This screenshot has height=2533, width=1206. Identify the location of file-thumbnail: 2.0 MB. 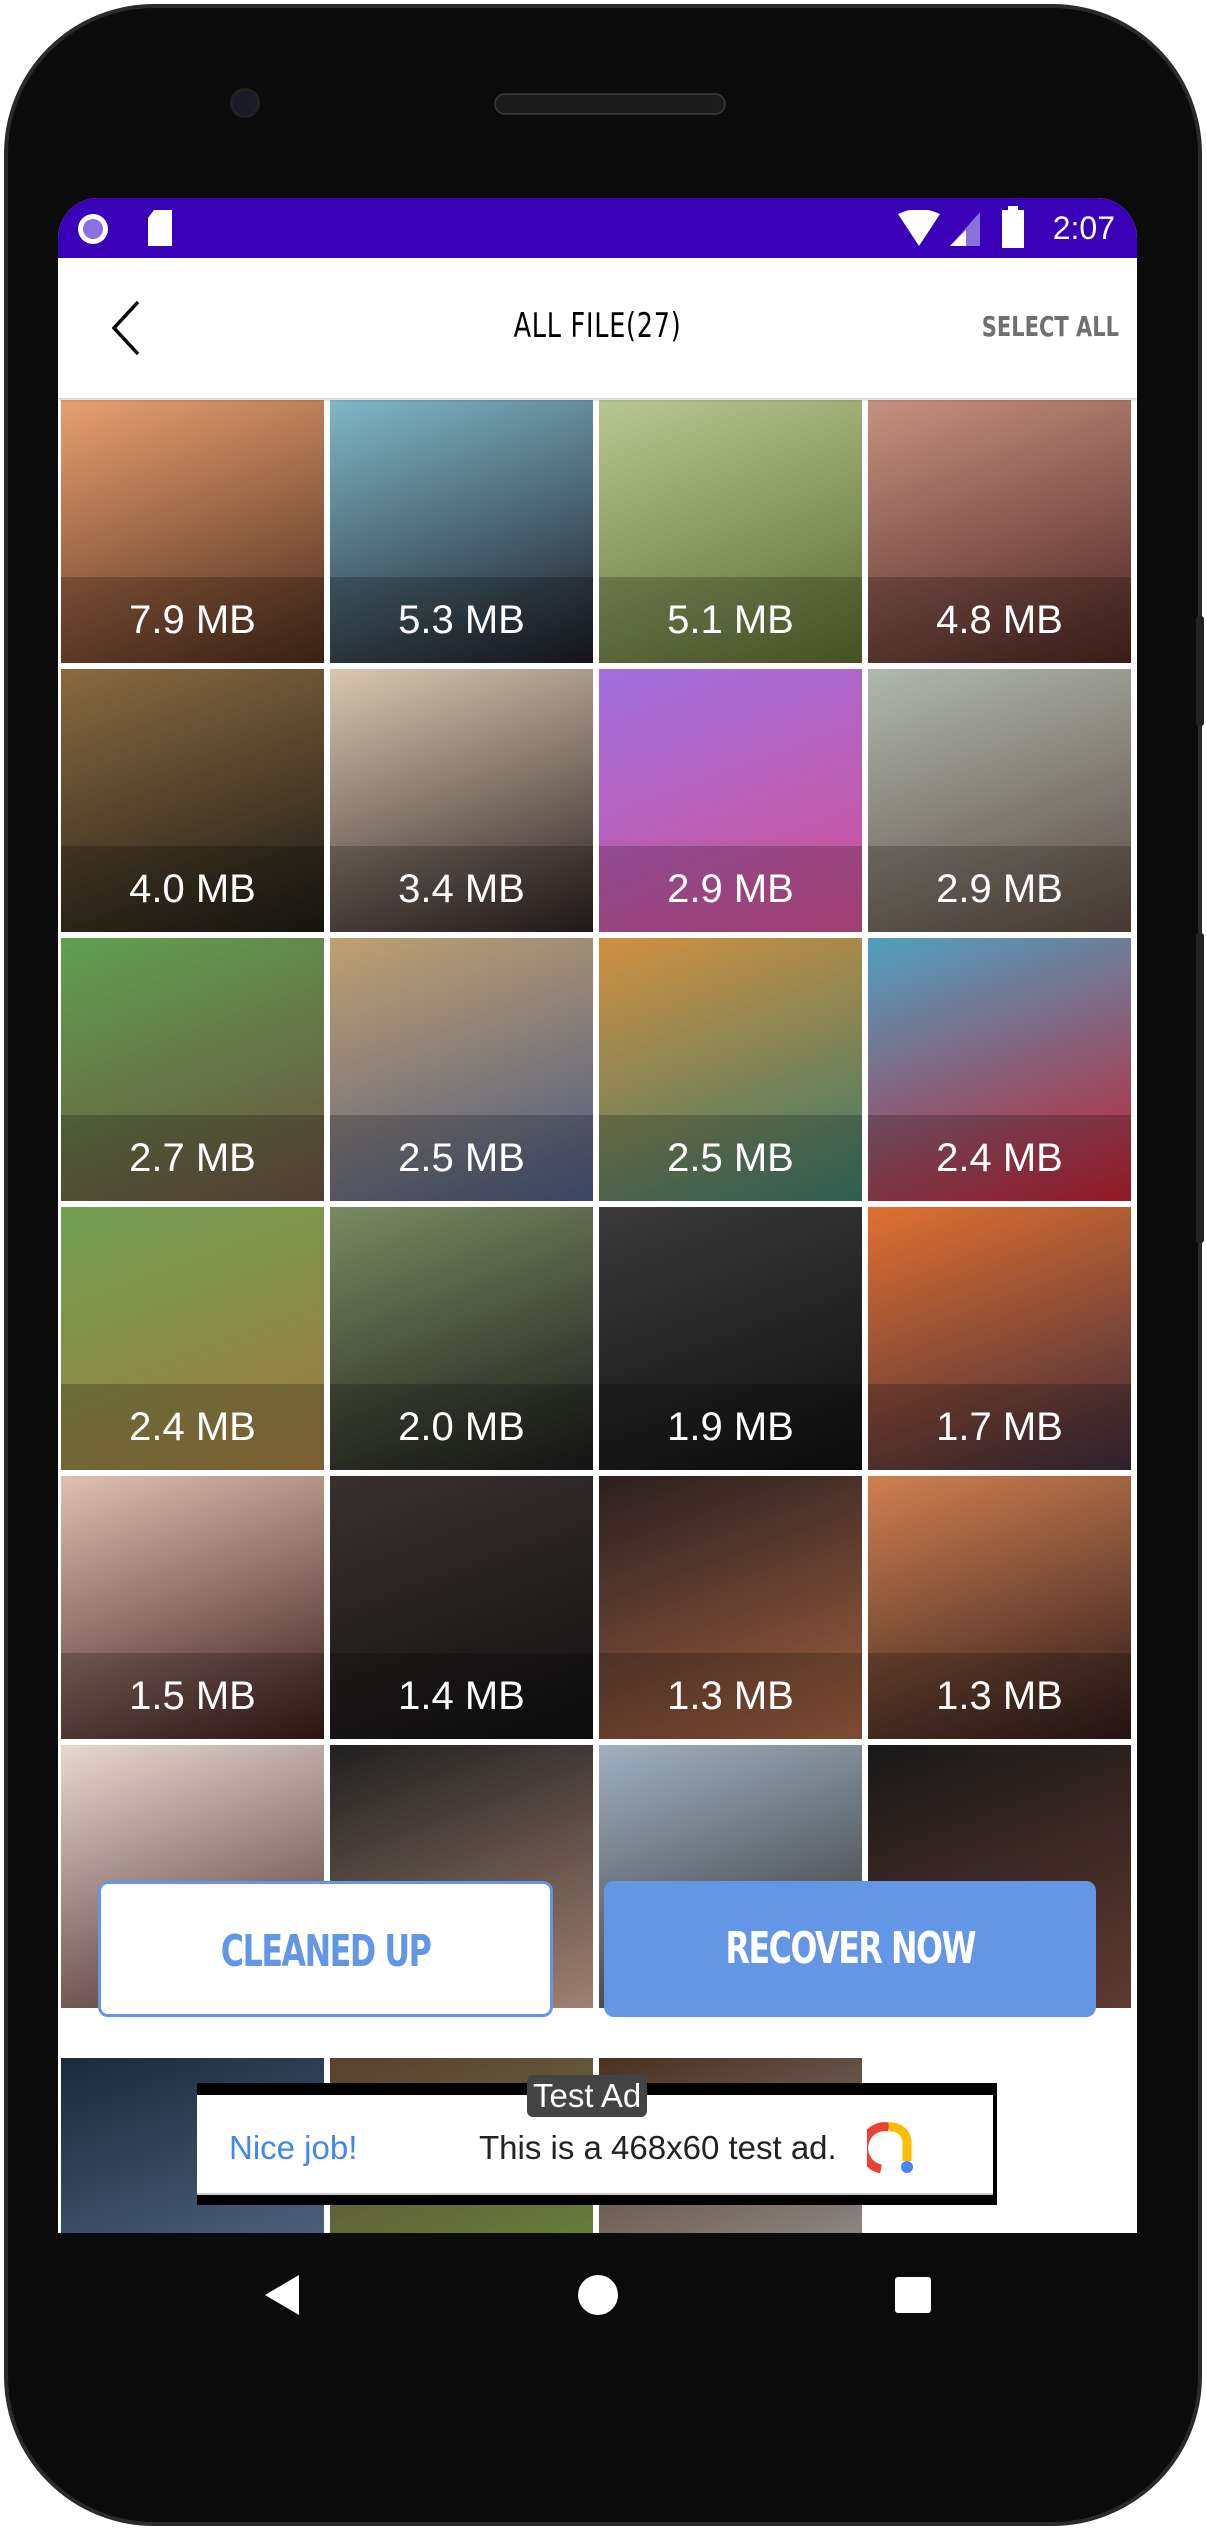
(461, 1338).